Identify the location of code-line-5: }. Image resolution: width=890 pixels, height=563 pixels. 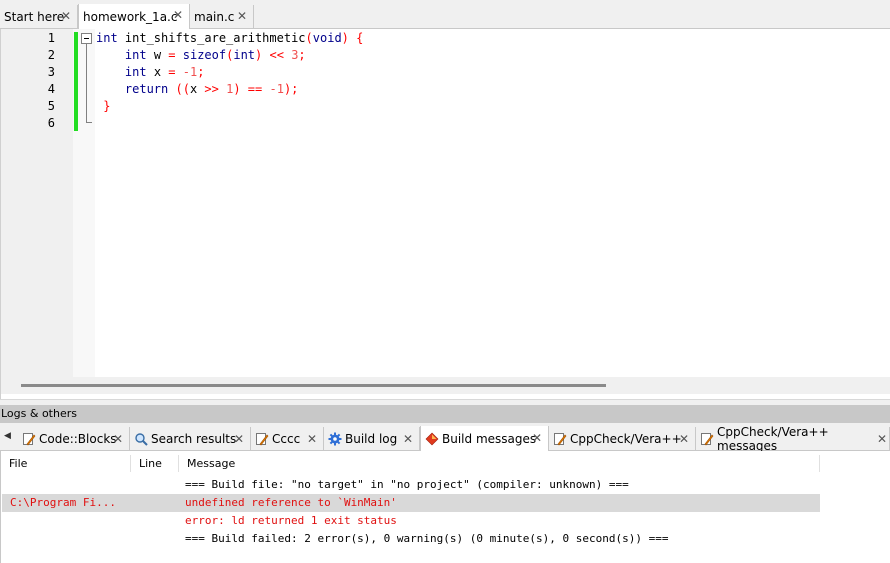
(103, 106).